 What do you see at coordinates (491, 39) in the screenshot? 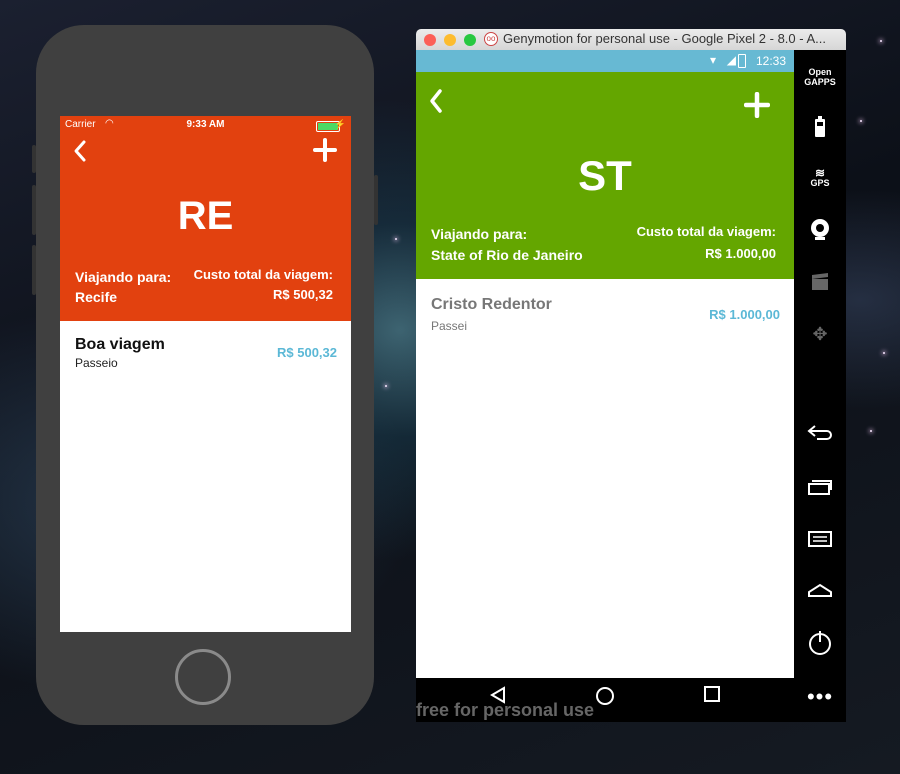
I see `genymotion-icon: oo` at bounding box center [491, 39].